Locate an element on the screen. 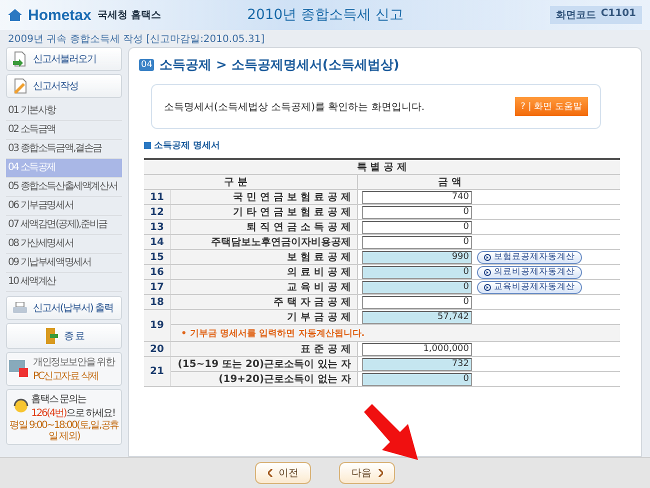 The height and width of the screenshot is (488, 650). row-label: 교 육 비 공 제 is located at coordinates (264, 287).